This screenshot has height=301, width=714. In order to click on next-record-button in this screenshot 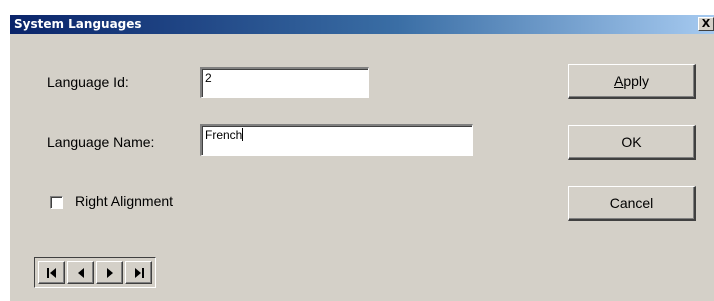, I will do `click(109, 272)`.